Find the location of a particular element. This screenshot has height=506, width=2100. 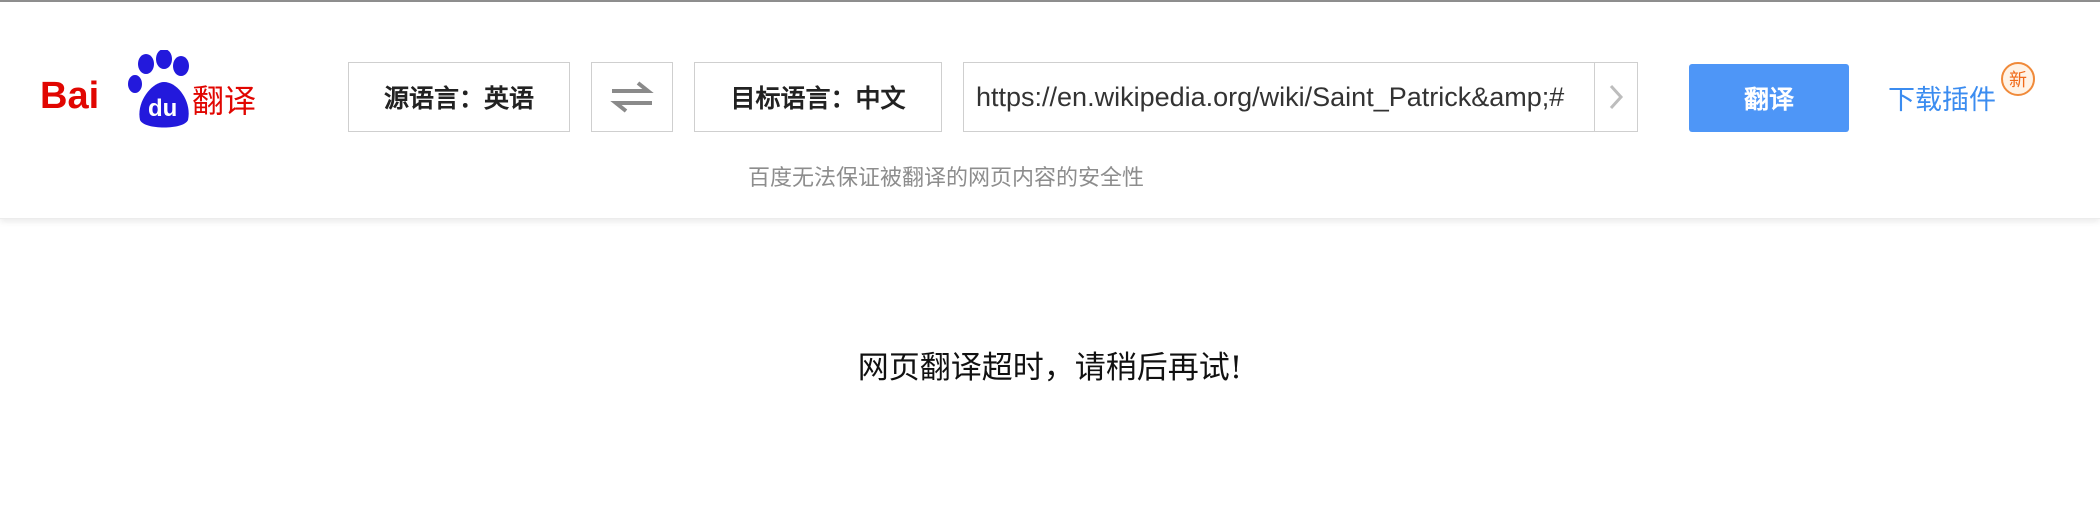

baidu-fanyi-logo: Bai du 翻译 is located at coordinates (150, 90).